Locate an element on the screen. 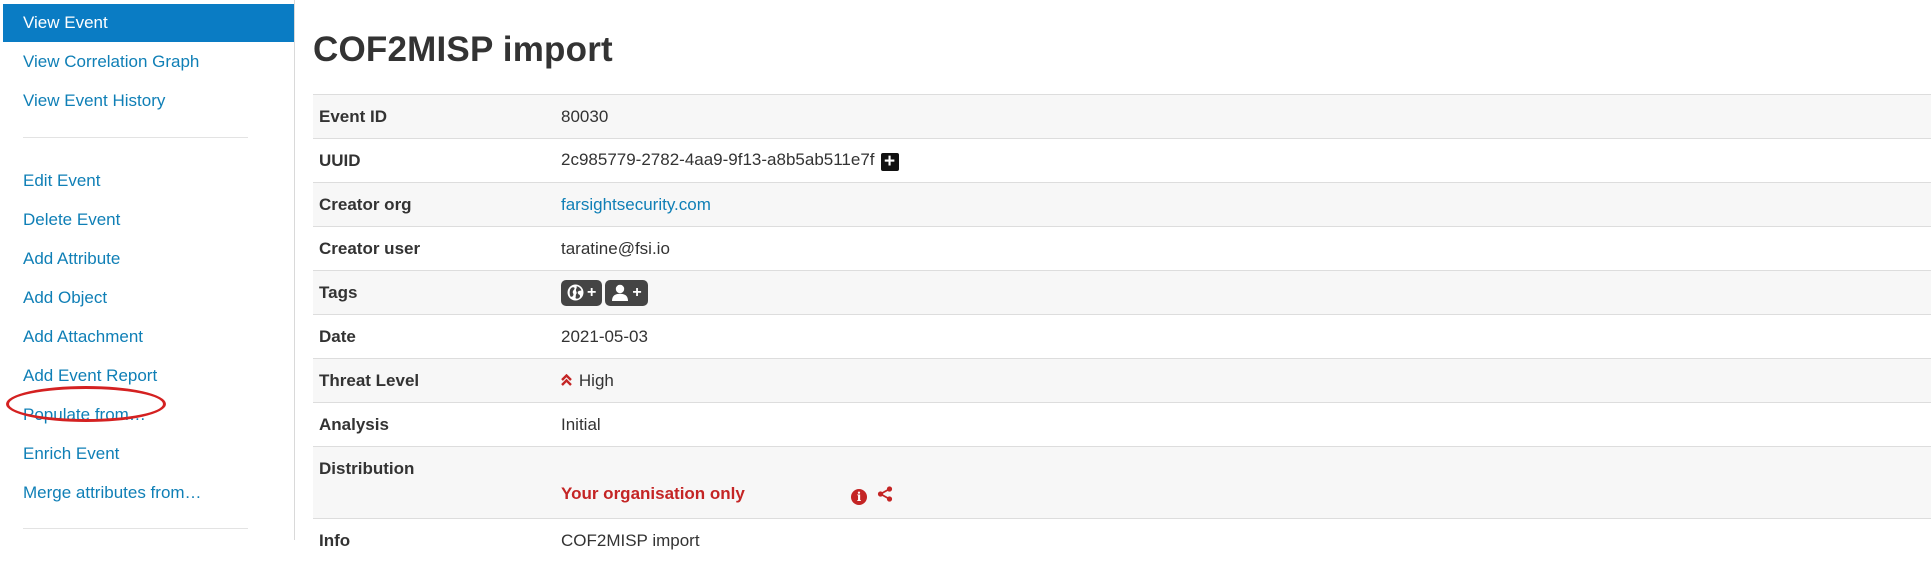  creator-user-value: taratine@fsi.io is located at coordinates (1243, 249).